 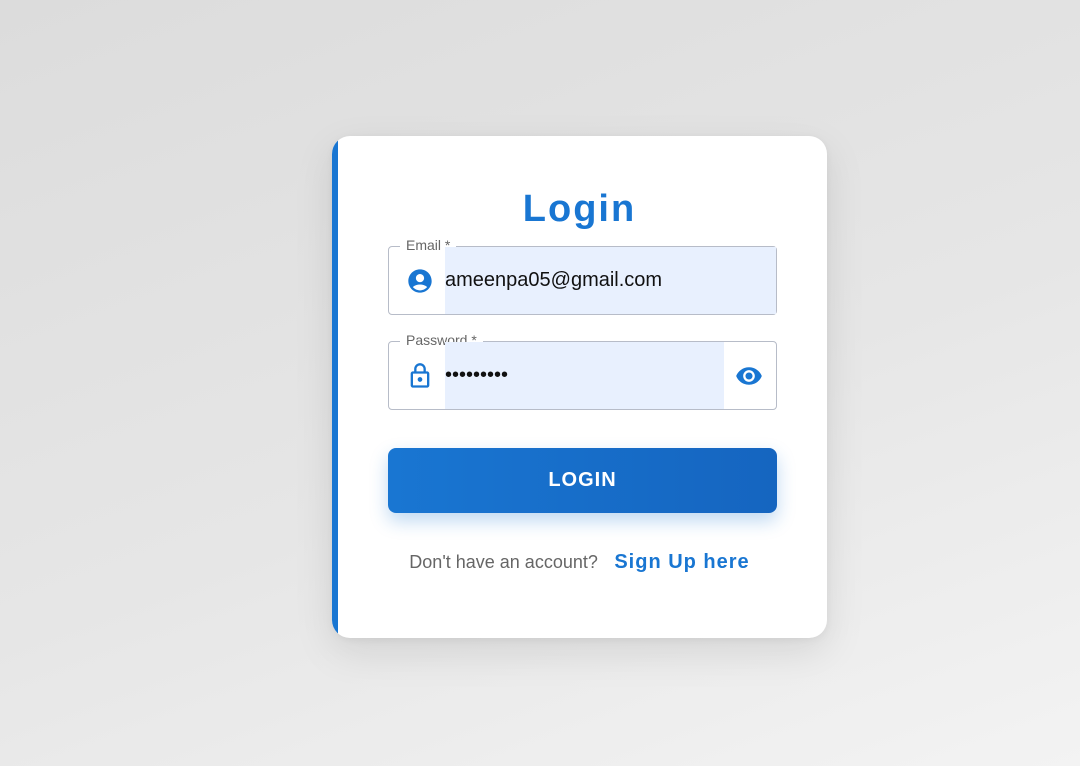 What do you see at coordinates (582, 480) in the screenshot?
I see `login-button: LOGIN` at bounding box center [582, 480].